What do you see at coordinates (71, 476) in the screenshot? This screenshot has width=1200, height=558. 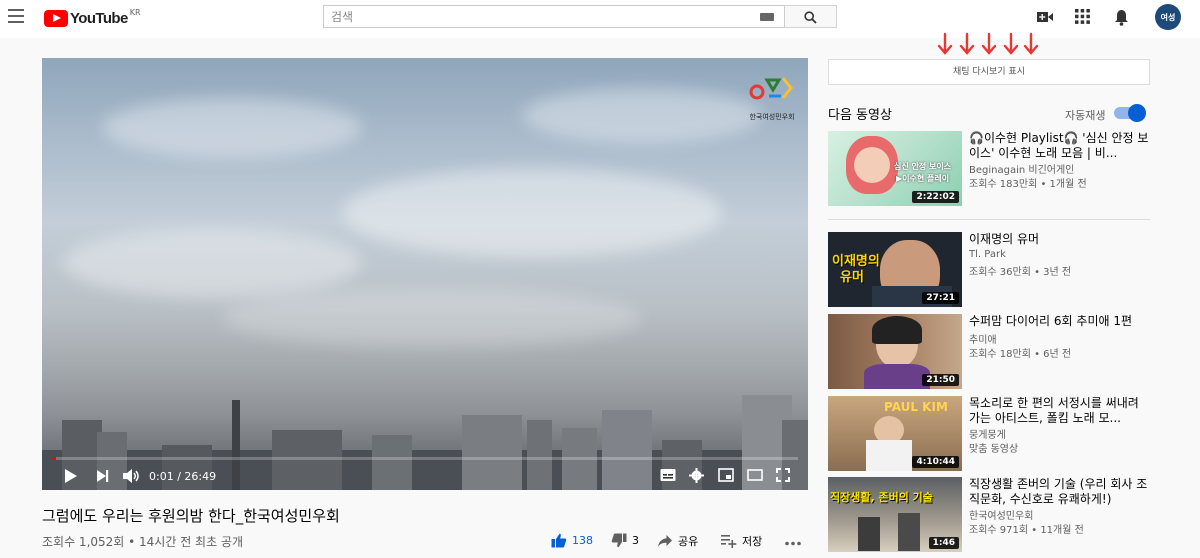 I see `play-icon` at bounding box center [71, 476].